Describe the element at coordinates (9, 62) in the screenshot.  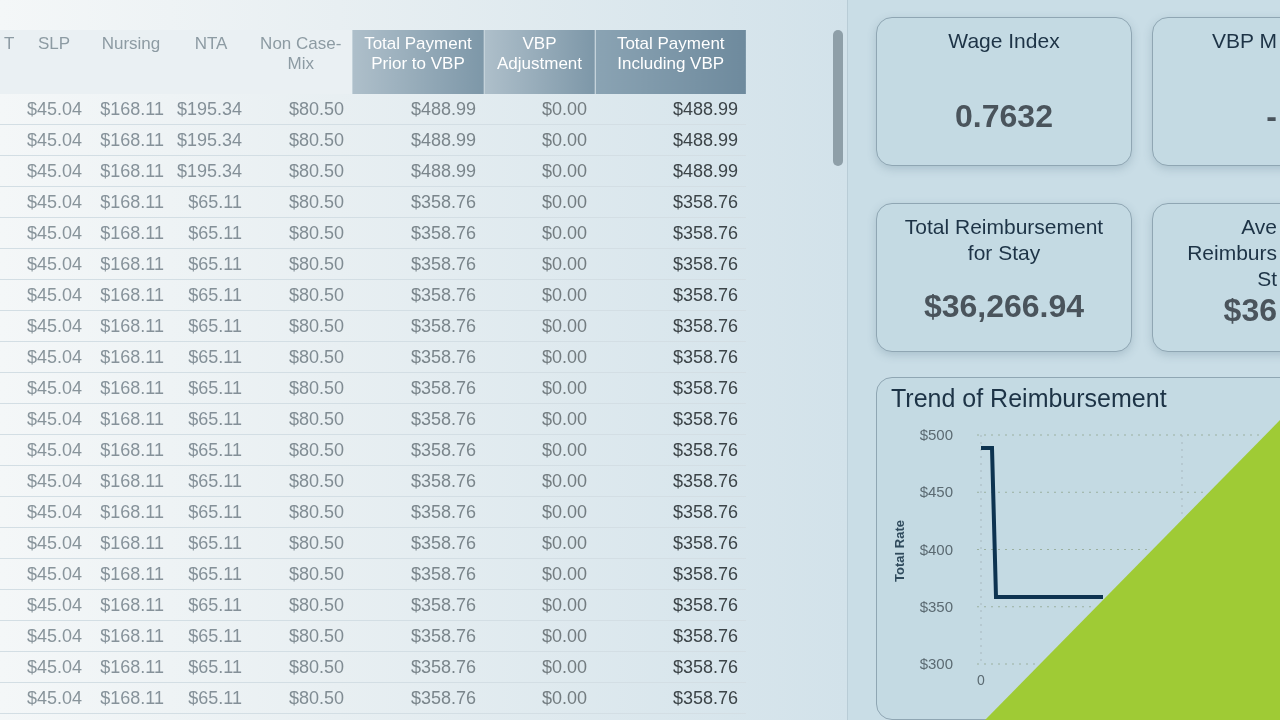
I see `column-header: T` at that location.